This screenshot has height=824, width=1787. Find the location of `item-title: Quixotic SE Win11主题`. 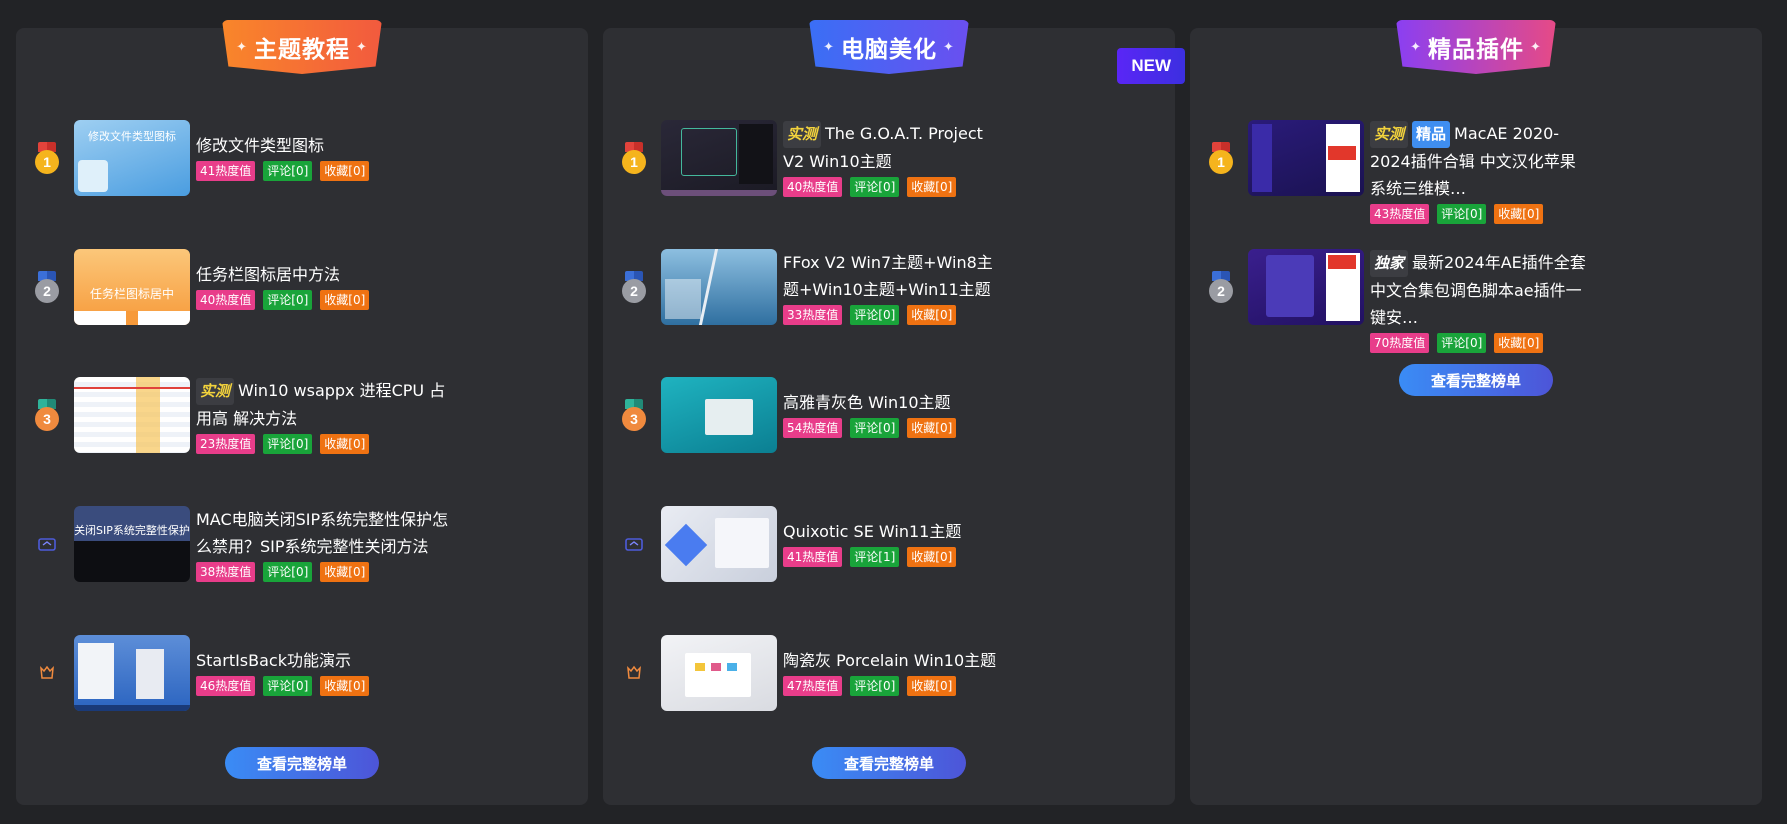

item-title: Quixotic SE Win11主题 is located at coordinates (893, 531).